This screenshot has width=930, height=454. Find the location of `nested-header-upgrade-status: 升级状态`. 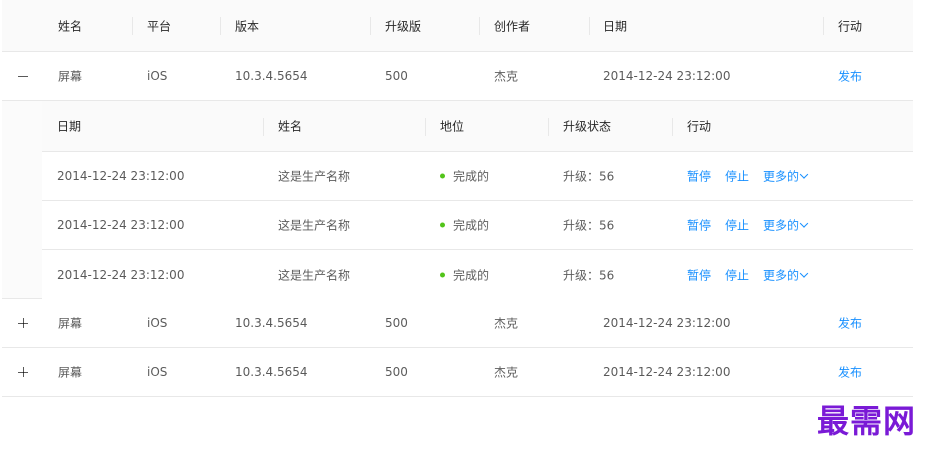

nested-header-upgrade-status: 升级状态 is located at coordinates (587, 126).